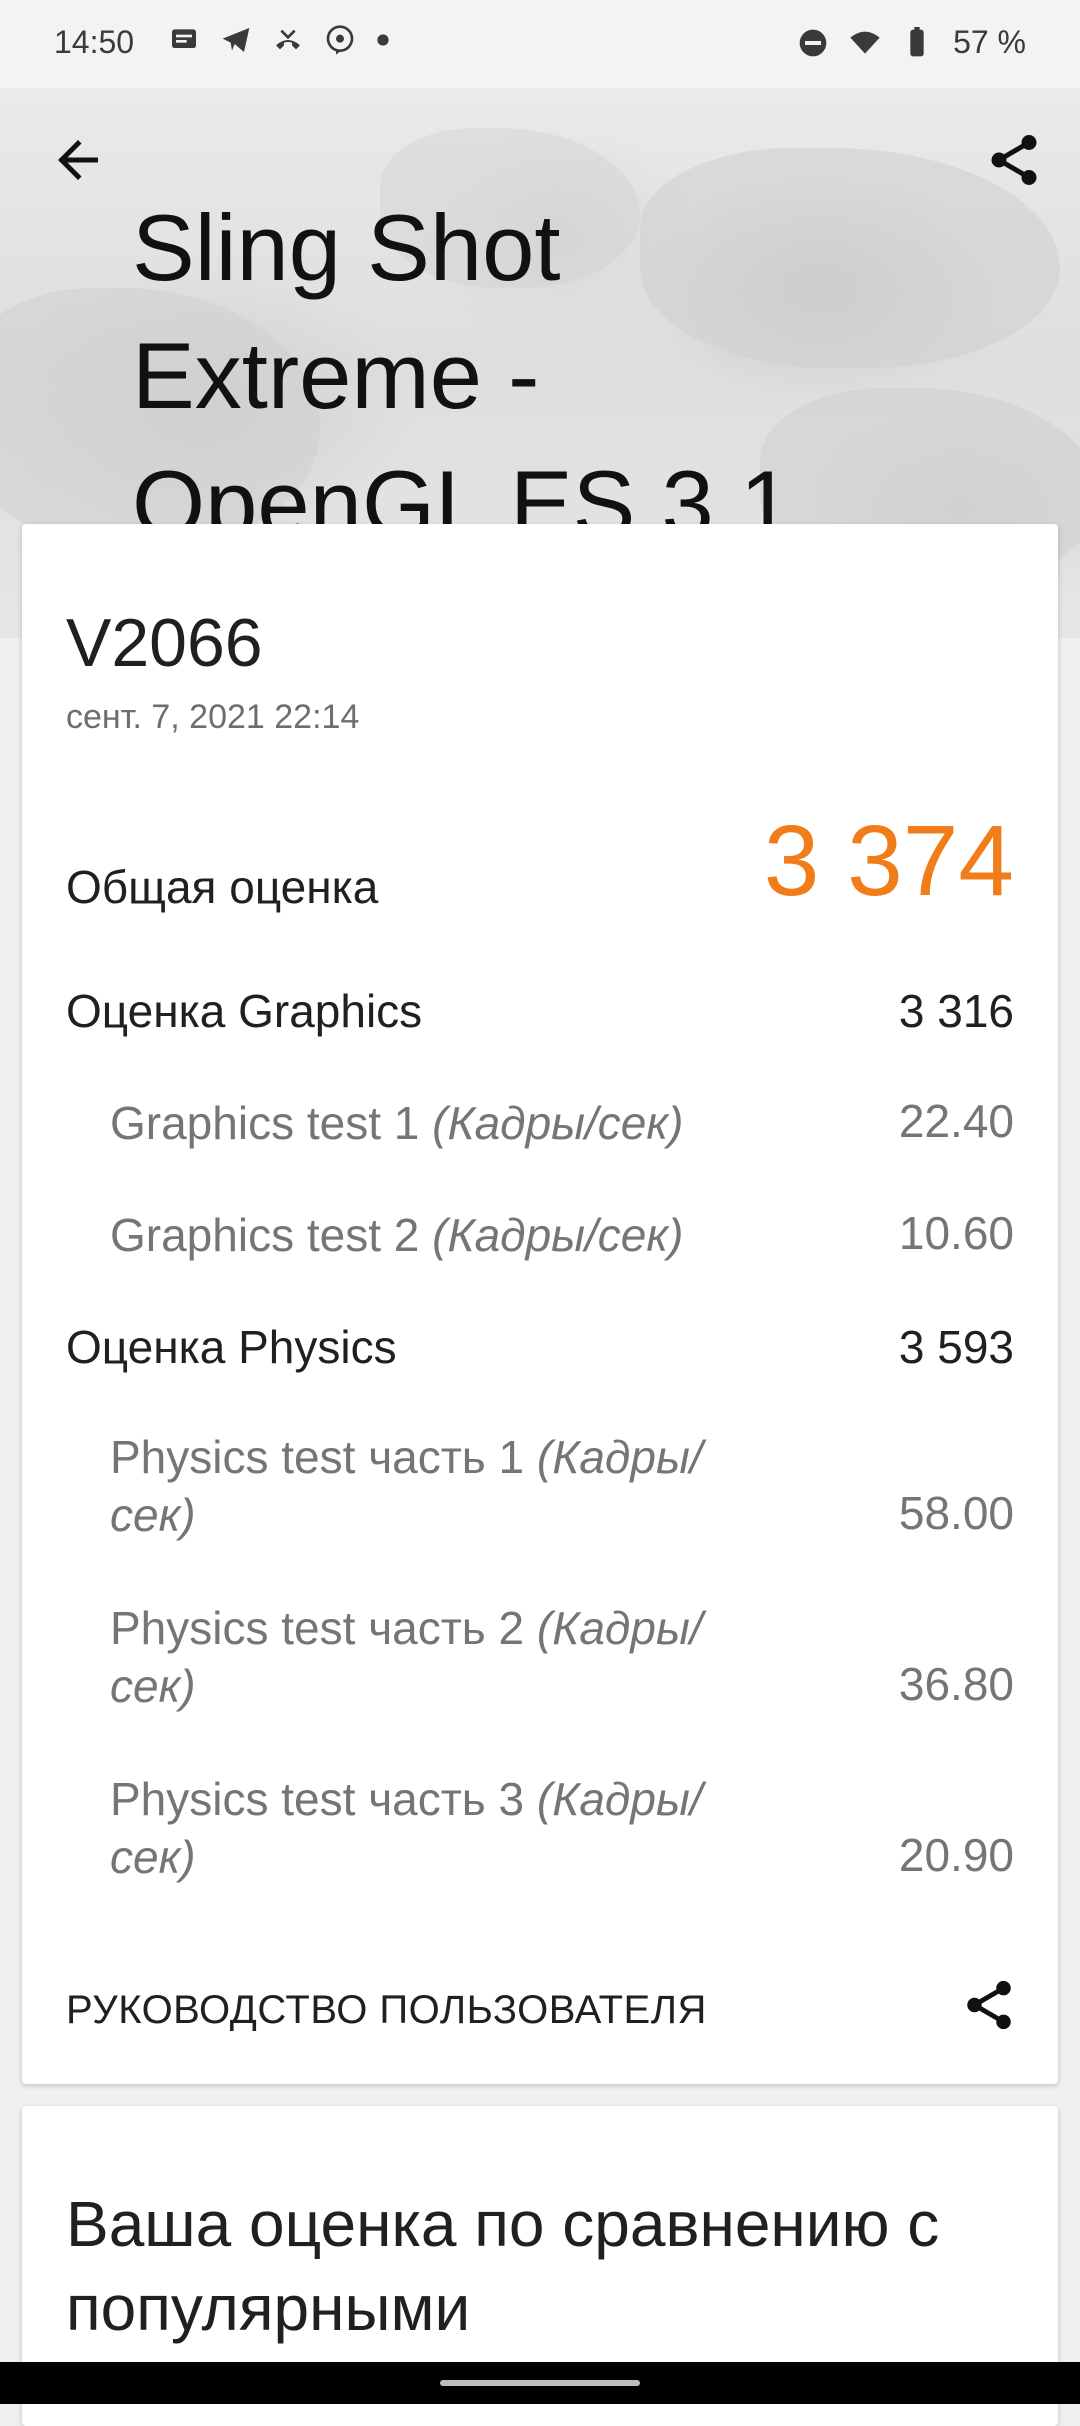 Image resolution: width=1080 pixels, height=2426 pixels. Describe the element at coordinates (956, 1684) in the screenshot. I see `test-value: 36.80` at that location.